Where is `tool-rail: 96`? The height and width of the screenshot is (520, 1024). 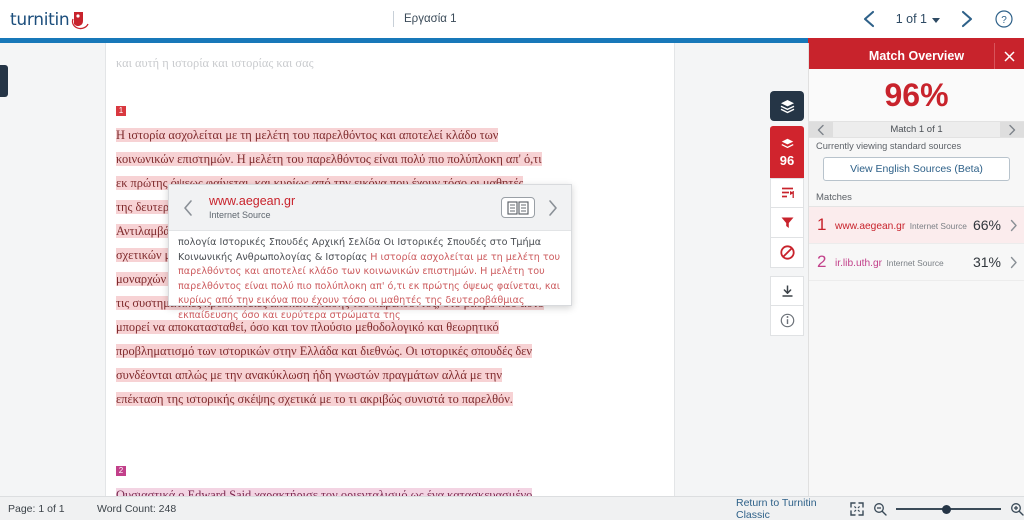 tool-rail: 96 is located at coordinates (787, 213).